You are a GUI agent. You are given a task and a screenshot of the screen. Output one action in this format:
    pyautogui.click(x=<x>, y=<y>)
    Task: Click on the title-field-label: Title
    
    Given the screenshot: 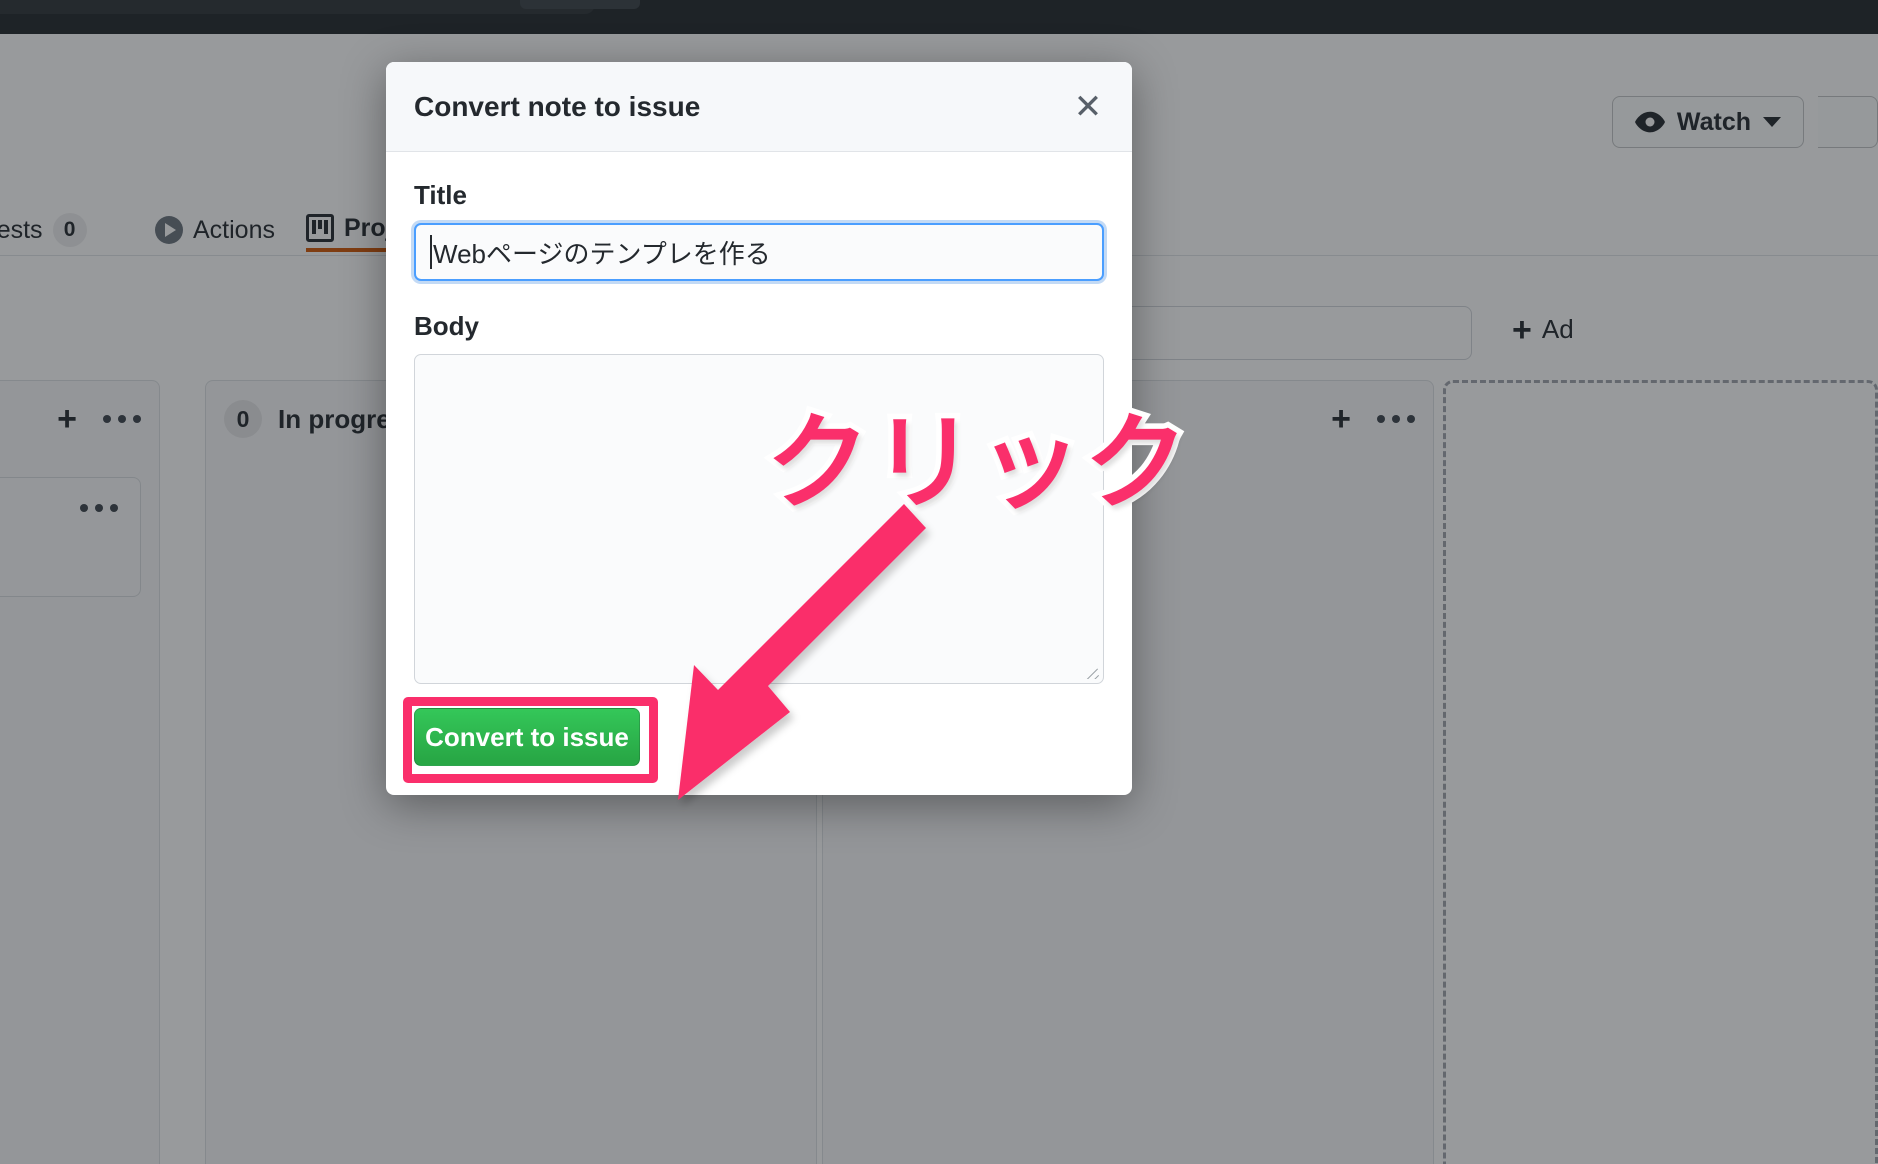 What is the action you would take?
    pyautogui.click(x=440, y=195)
    